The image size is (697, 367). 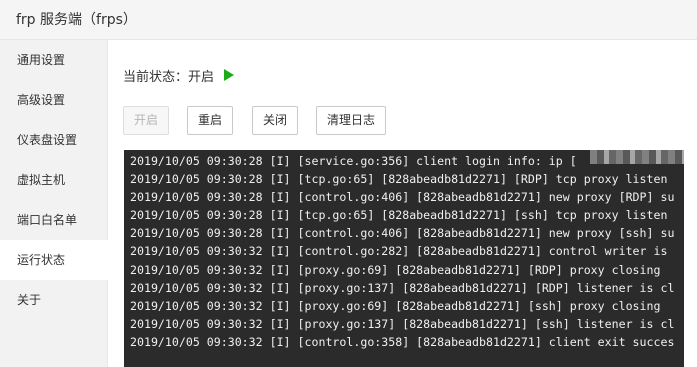 I want to click on sidebar-item-general-settings: 通用设置, so click(x=54, y=60).